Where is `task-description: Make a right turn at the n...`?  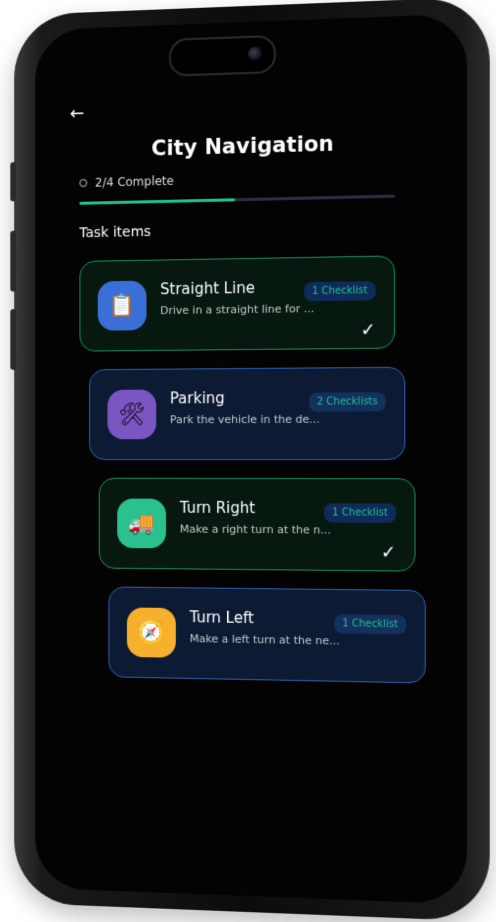
task-description: Make a right turn at the n... is located at coordinates (255, 529).